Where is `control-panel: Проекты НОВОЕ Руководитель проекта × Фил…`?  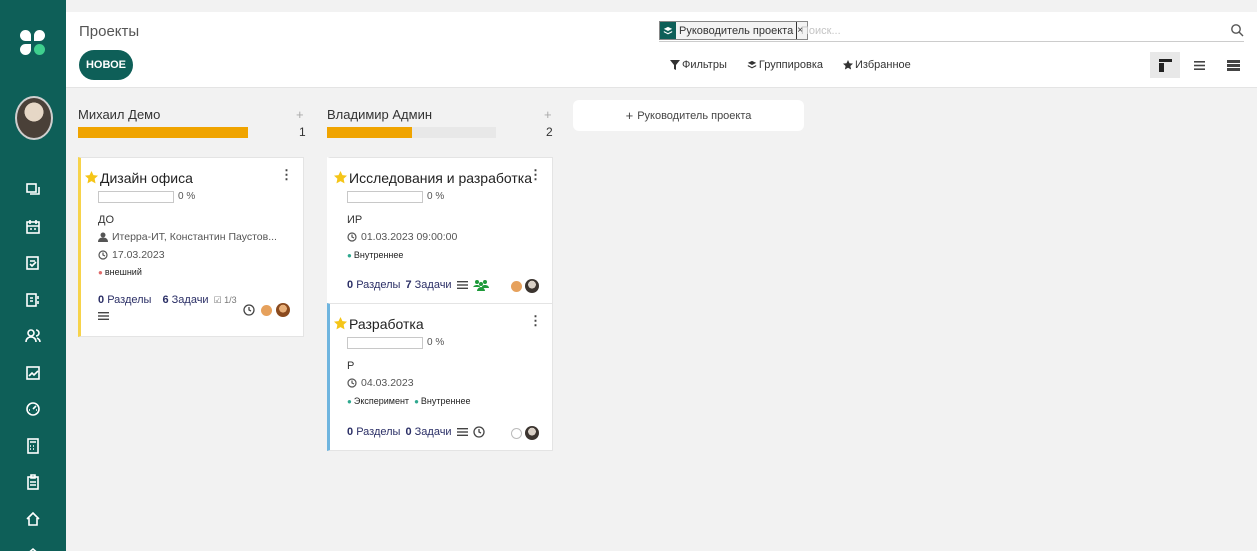
control-panel: Проекты НОВОЕ Руководитель проекта × Фил… is located at coordinates (661, 50).